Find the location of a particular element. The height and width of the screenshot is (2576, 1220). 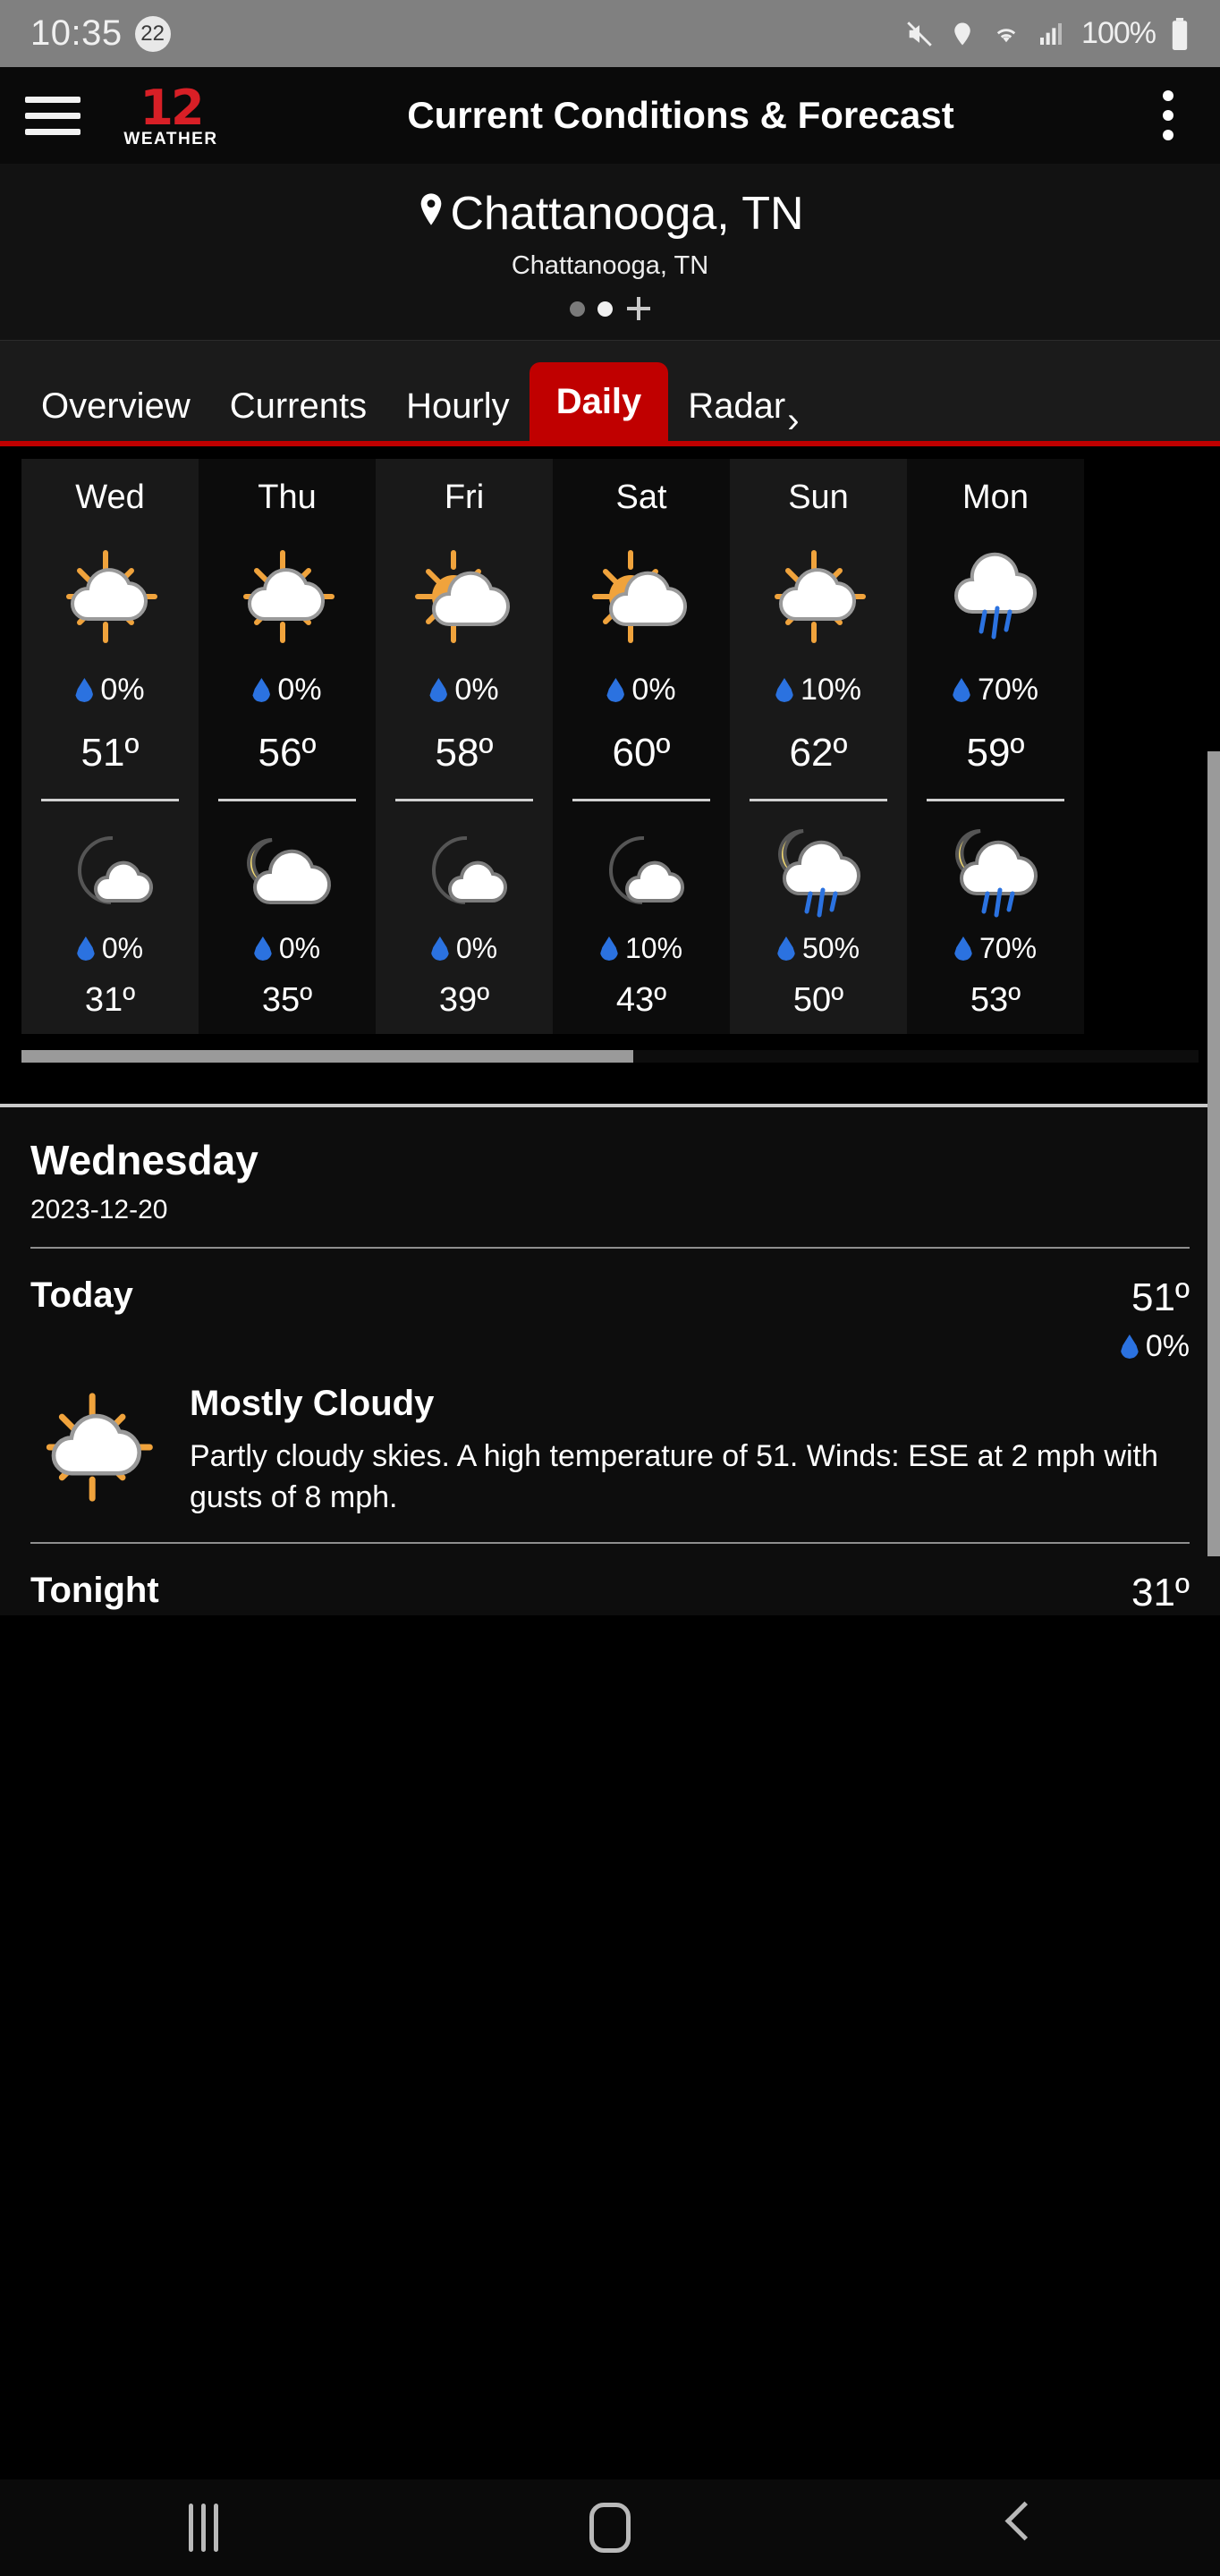

daily-high-temp: 62º is located at coordinates (819, 753).